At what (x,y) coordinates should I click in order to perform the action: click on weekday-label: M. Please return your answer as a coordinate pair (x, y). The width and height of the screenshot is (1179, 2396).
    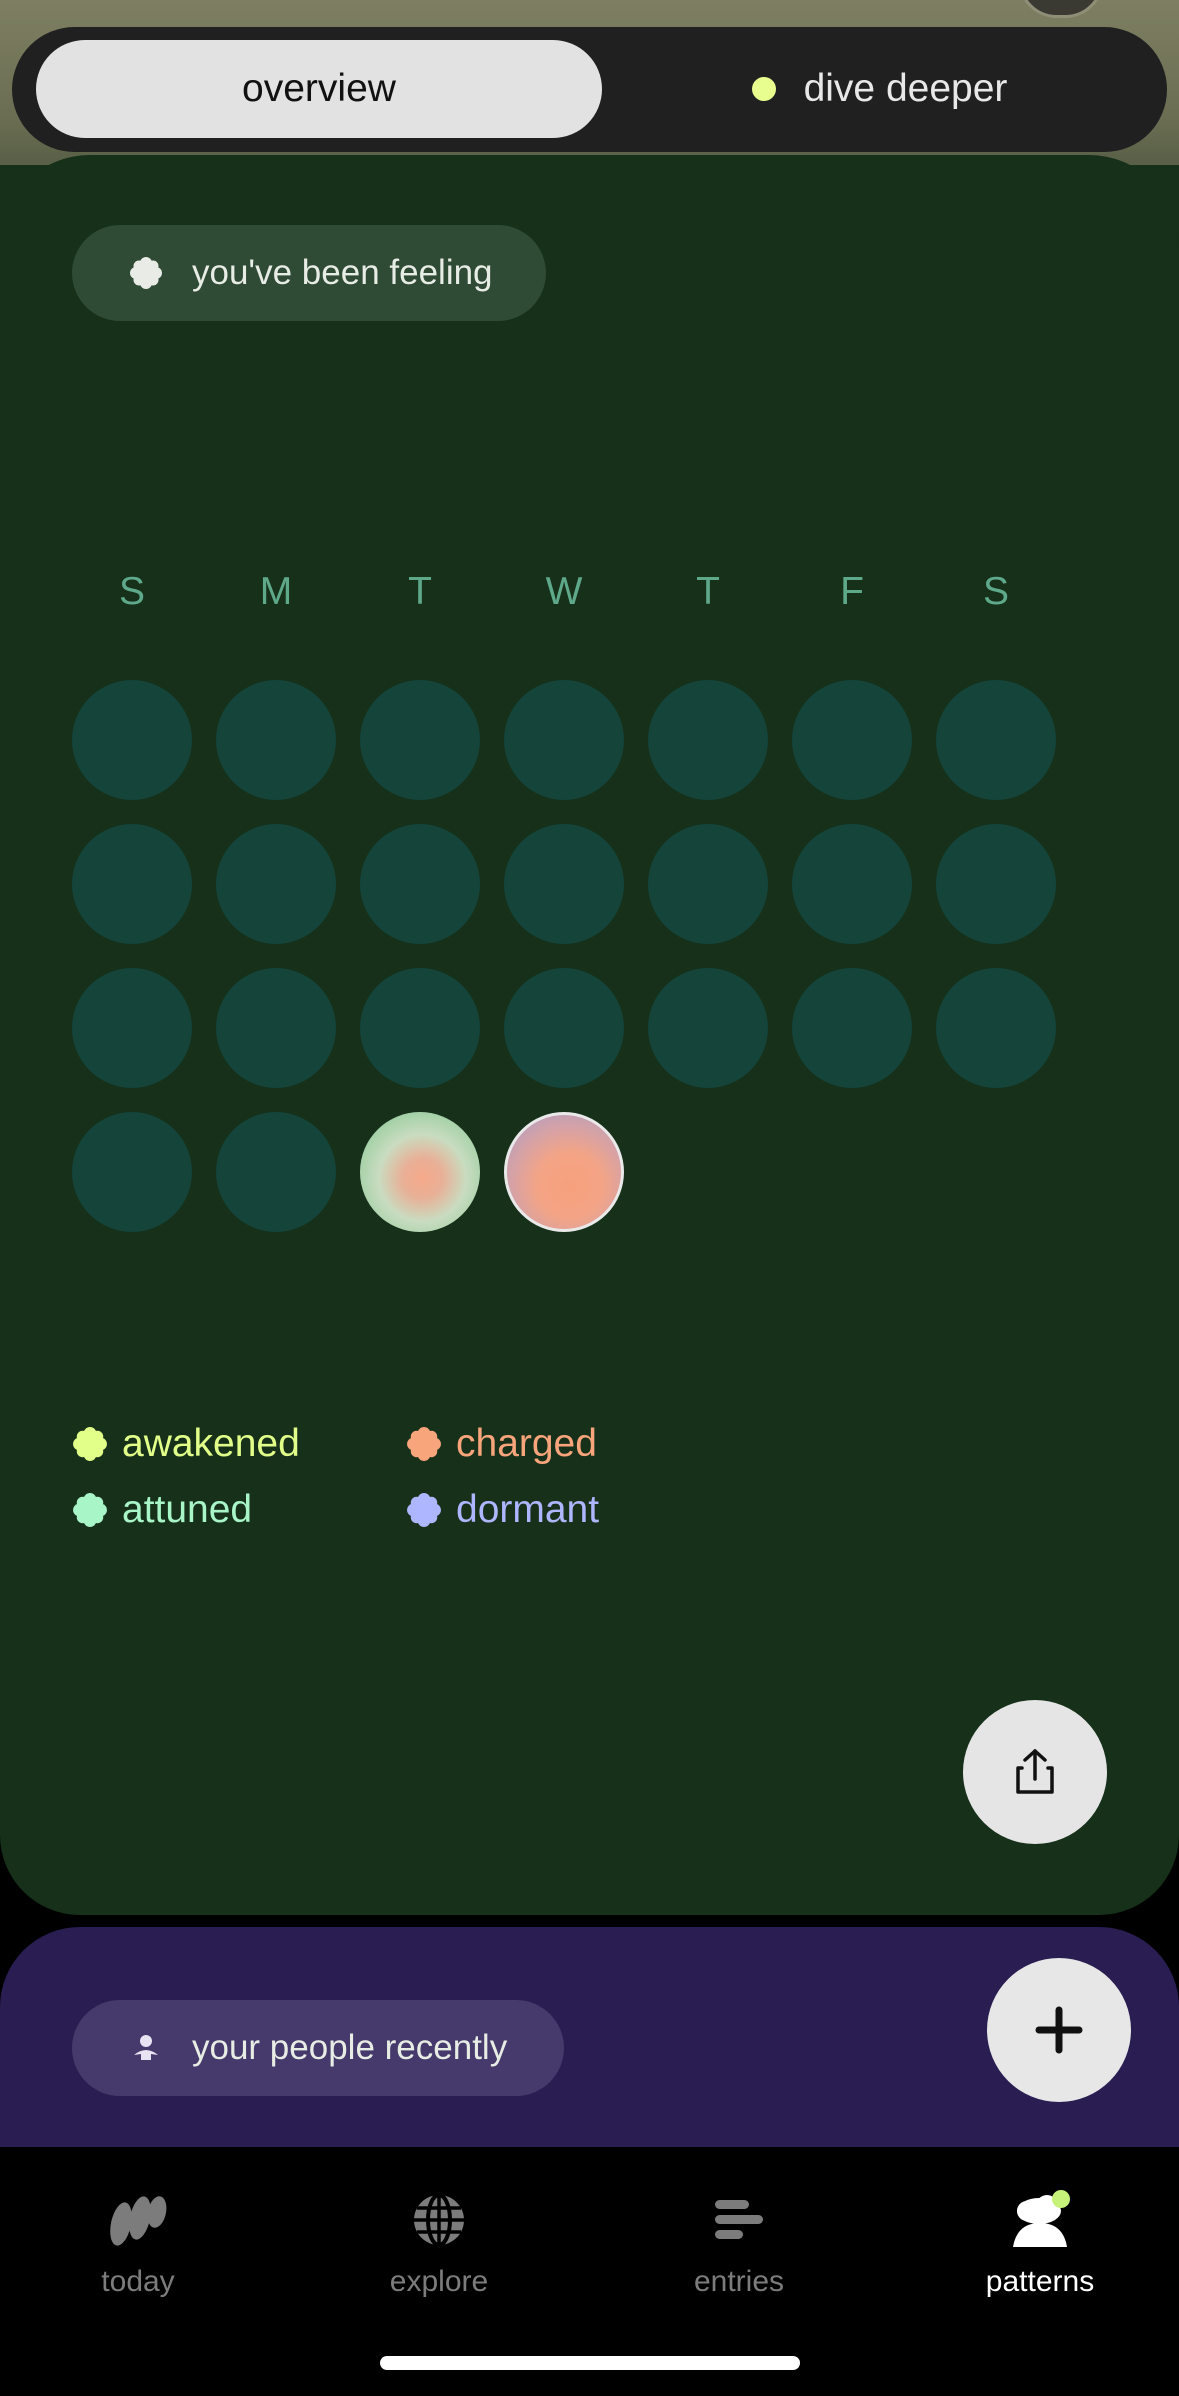
    Looking at the image, I should click on (276, 591).